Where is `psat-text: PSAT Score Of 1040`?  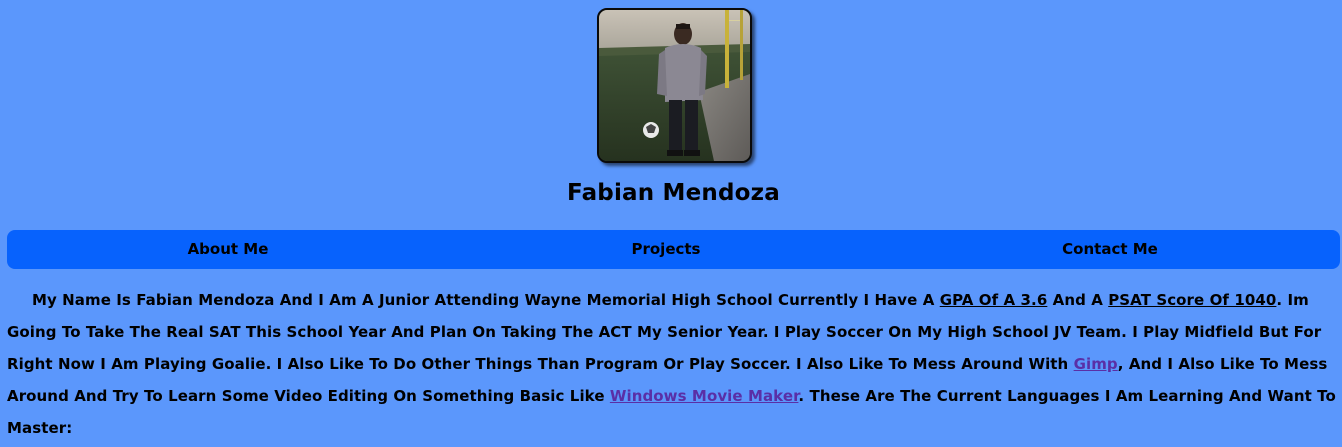 psat-text: PSAT Score Of 1040 is located at coordinates (1192, 300).